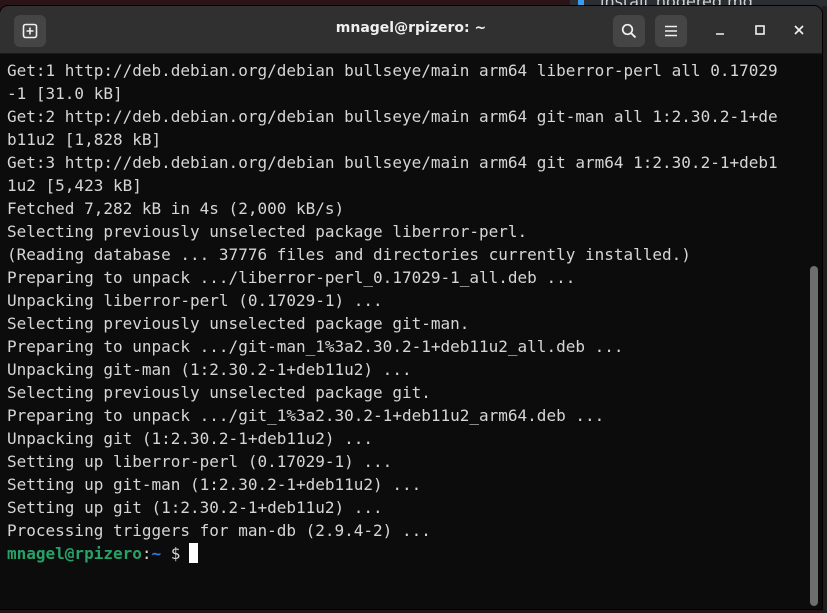 The image size is (827, 613). What do you see at coordinates (171, 553) in the screenshot?
I see `prompt-symbol: $` at bounding box center [171, 553].